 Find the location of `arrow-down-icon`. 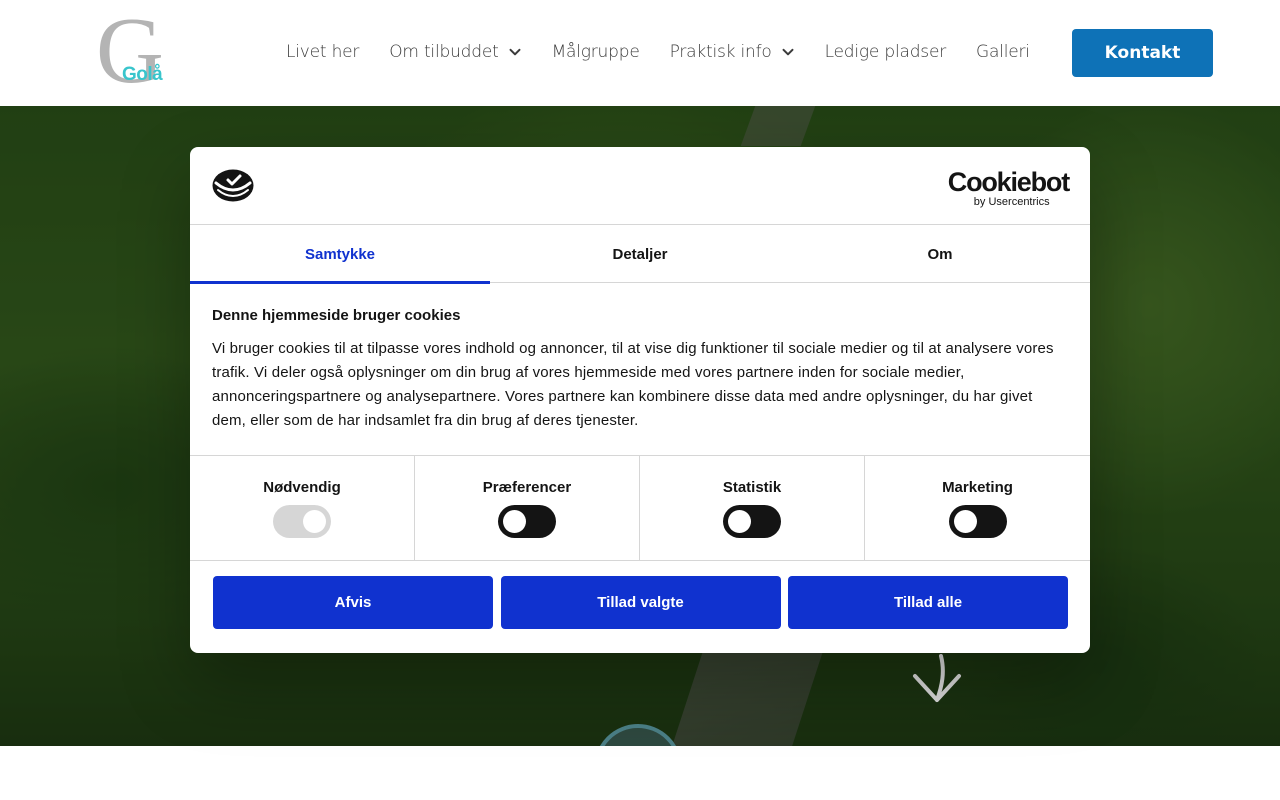

arrow-down-icon is located at coordinates (937, 678).